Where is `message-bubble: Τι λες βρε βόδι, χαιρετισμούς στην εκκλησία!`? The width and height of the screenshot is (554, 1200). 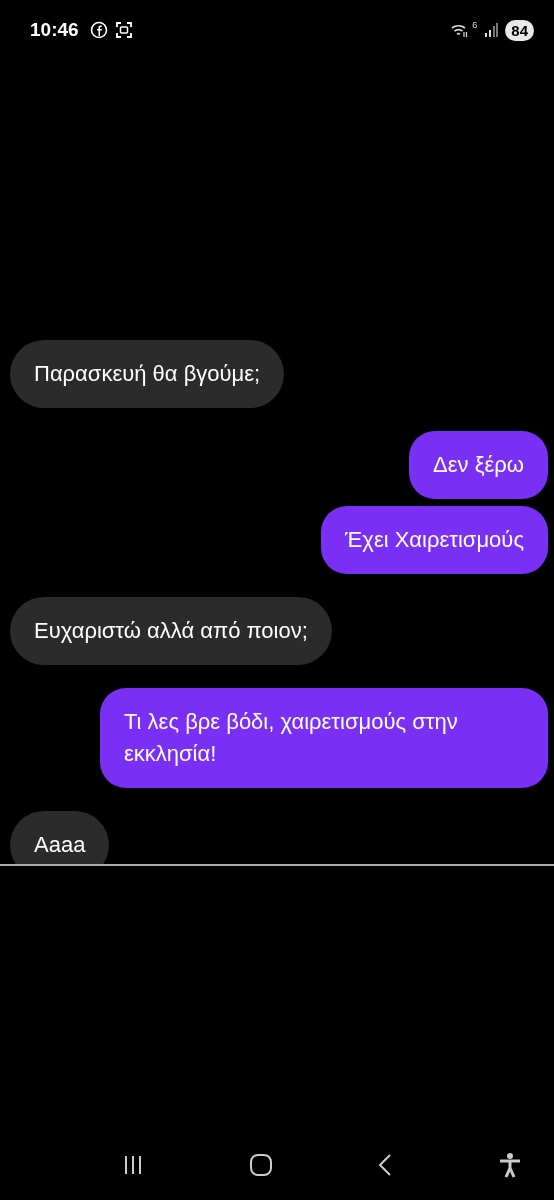
message-bubble: Τι λες βρε βόδι, χαιρετισμούς στην εκκλησία! is located at coordinates (324, 738).